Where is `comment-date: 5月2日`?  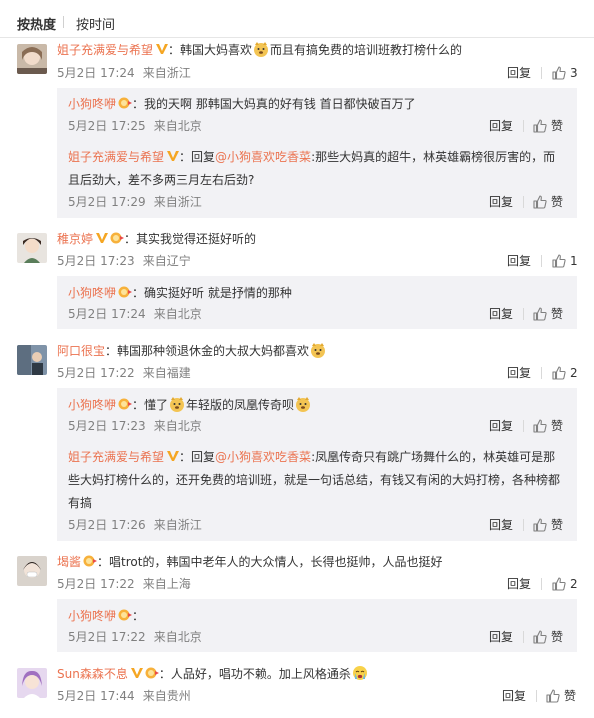
comment-date: 5月2日 is located at coordinates (77, 696).